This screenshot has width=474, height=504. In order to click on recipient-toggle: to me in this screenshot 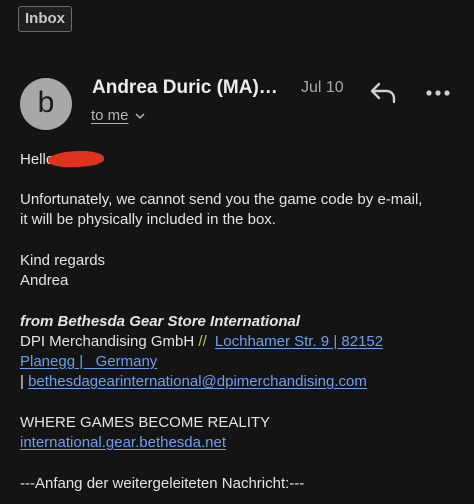, I will do `click(118, 115)`.